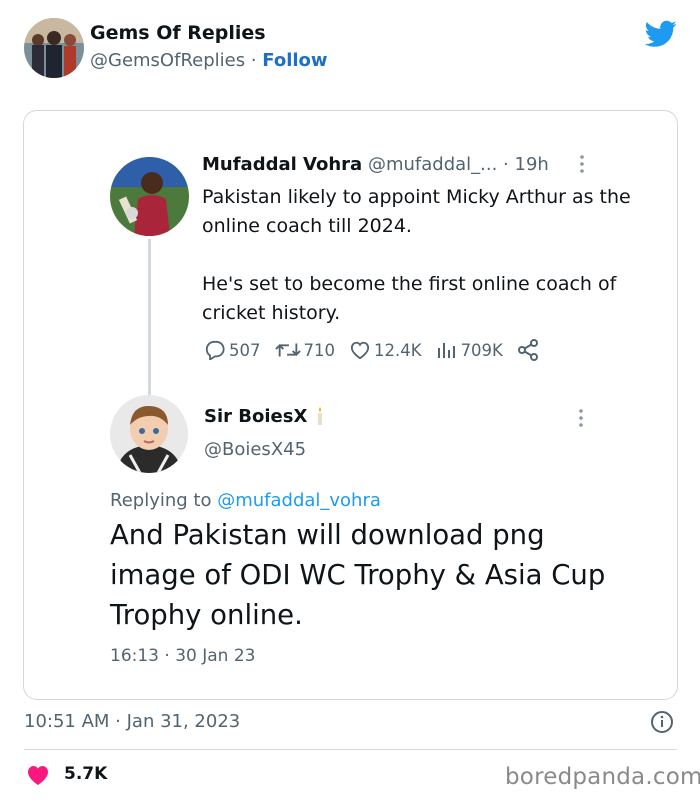 This screenshot has height=802, width=700. What do you see at coordinates (178, 33) in the screenshot?
I see `account-name: Gems Of Replies` at bounding box center [178, 33].